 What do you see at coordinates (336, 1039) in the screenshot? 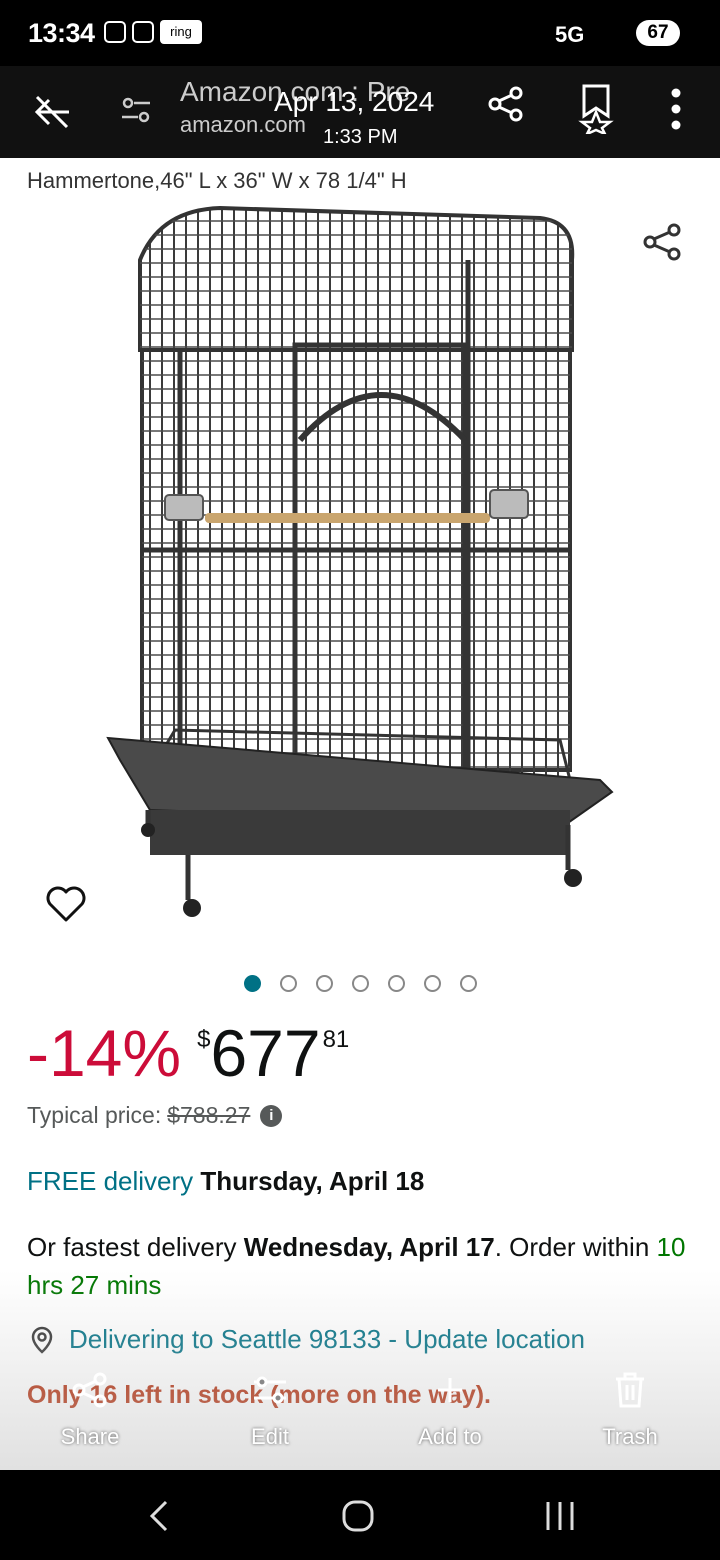
I see `price-fraction: 81` at bounding box center [336, 1039].